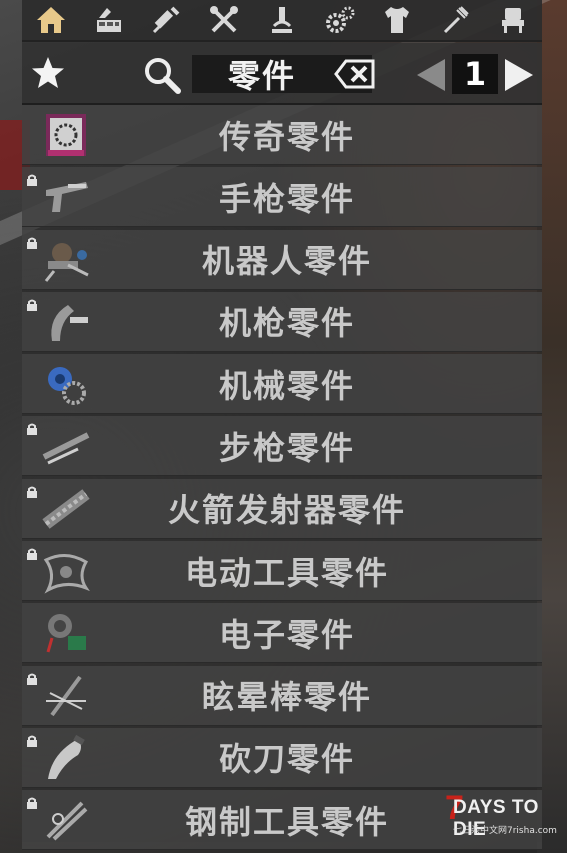  Describe the element at coordinates (286, 510) in the screenshot. I see `item-label: 火箭发射器零件` at that location.